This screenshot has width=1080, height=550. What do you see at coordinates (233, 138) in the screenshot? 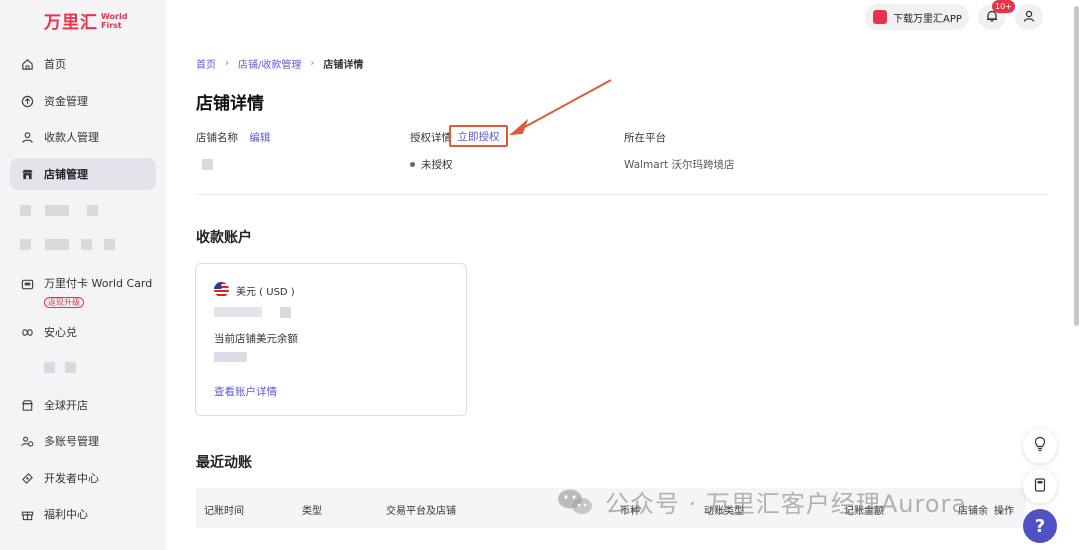
I see `store-name-label: 店铺名称 编辑` at bounding box center [233, 138].